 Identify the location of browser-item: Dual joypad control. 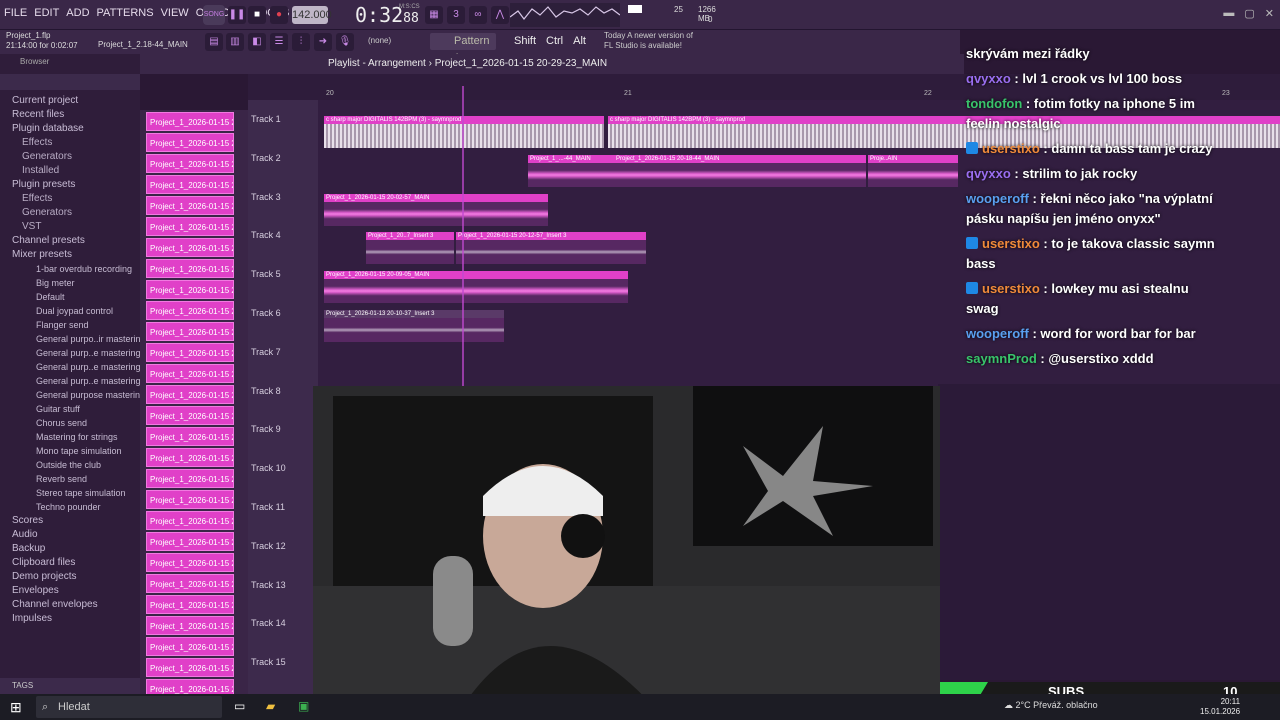
(70, 311).